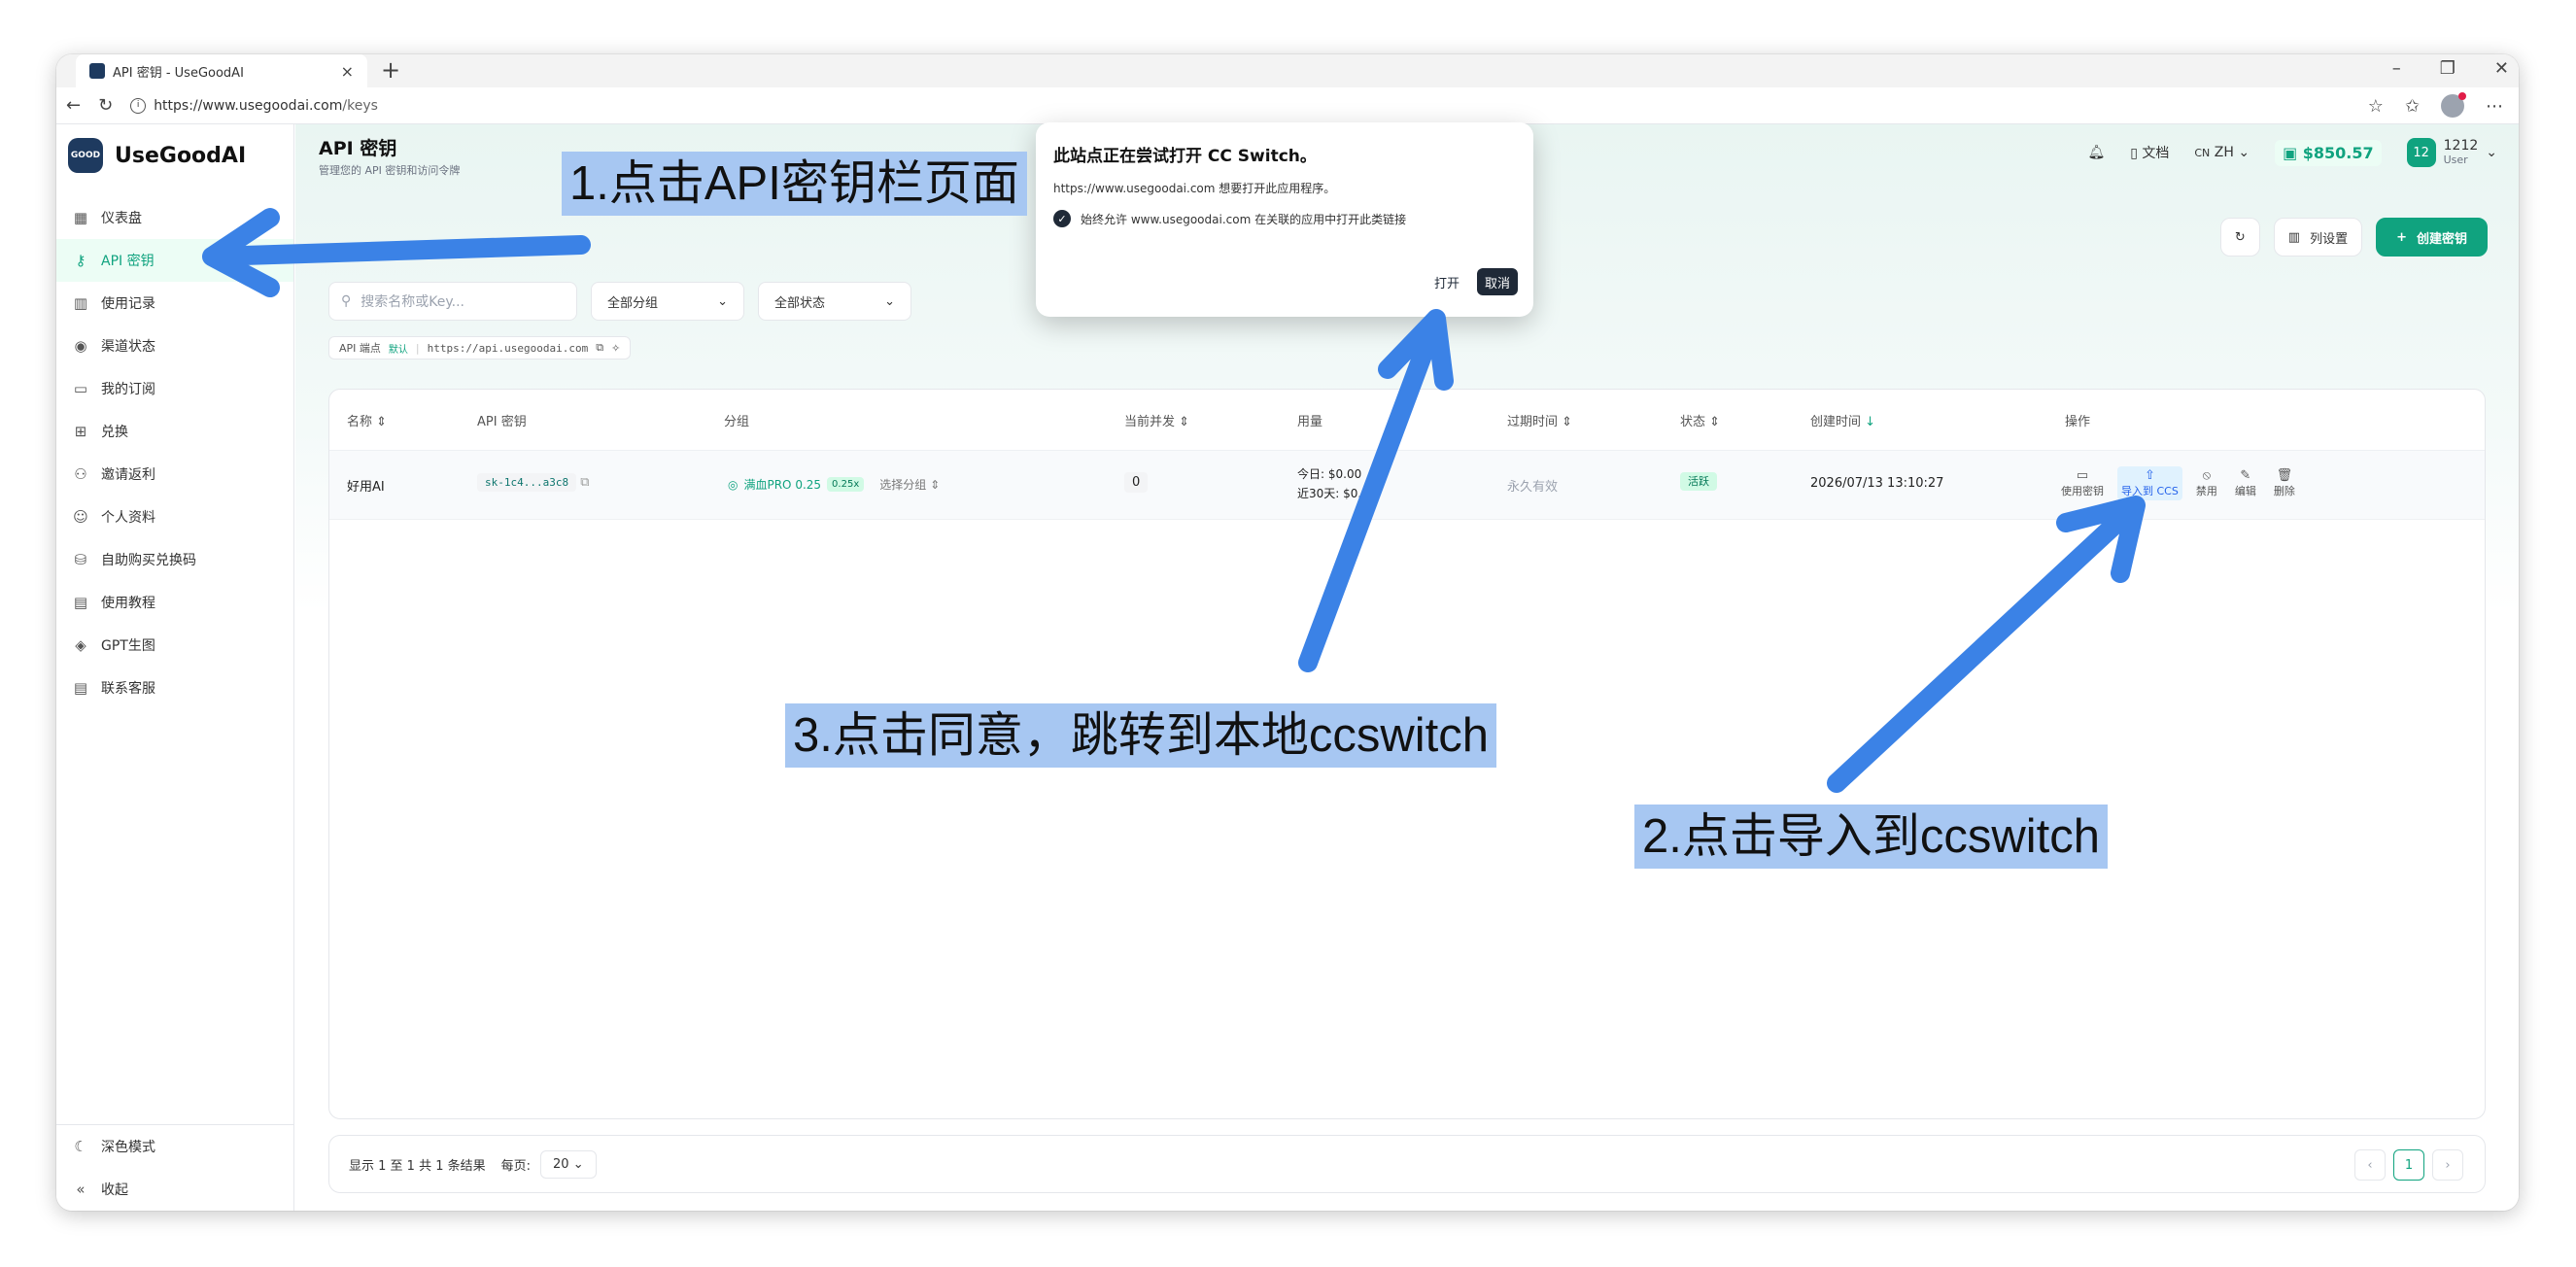 Image resolution: width=2576 pixels, height=1267 pixels. What do you see at coordinates (2203, 153) in the screenshot?
I see `lang-prefix: CN` at bounding box center [2203, 153].